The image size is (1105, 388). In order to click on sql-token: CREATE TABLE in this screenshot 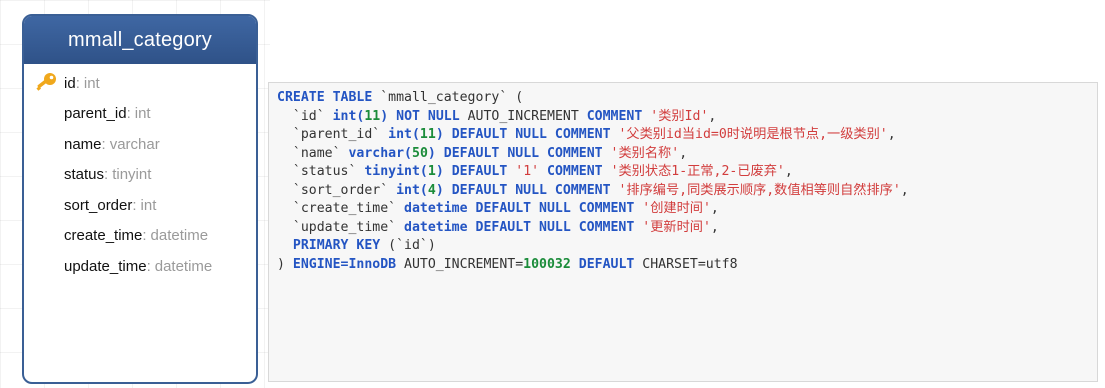, I will do `click(325, 97)`.